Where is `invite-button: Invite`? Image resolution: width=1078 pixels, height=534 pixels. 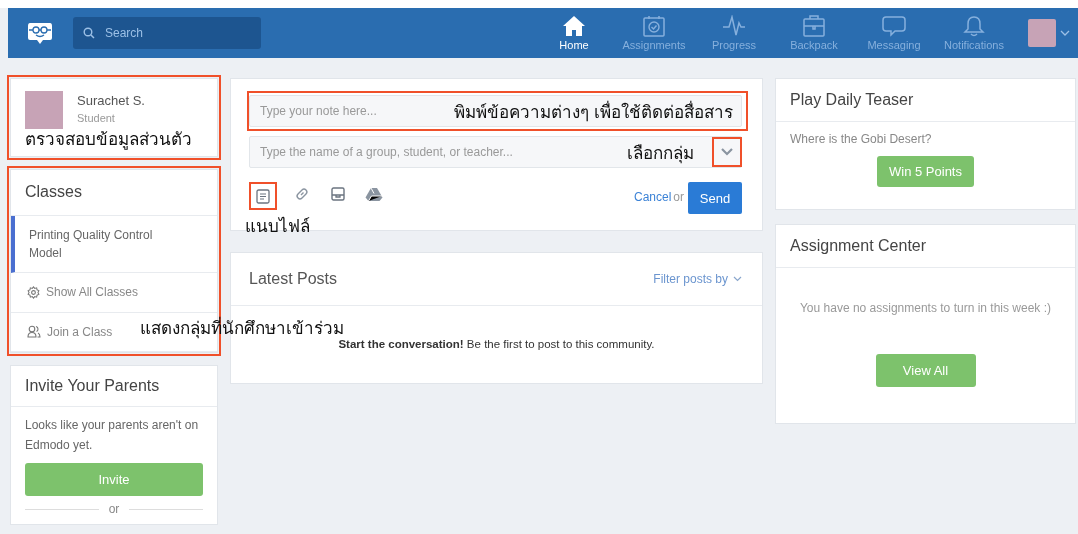
invite-button: Invite is located at coordinates (114, 479).